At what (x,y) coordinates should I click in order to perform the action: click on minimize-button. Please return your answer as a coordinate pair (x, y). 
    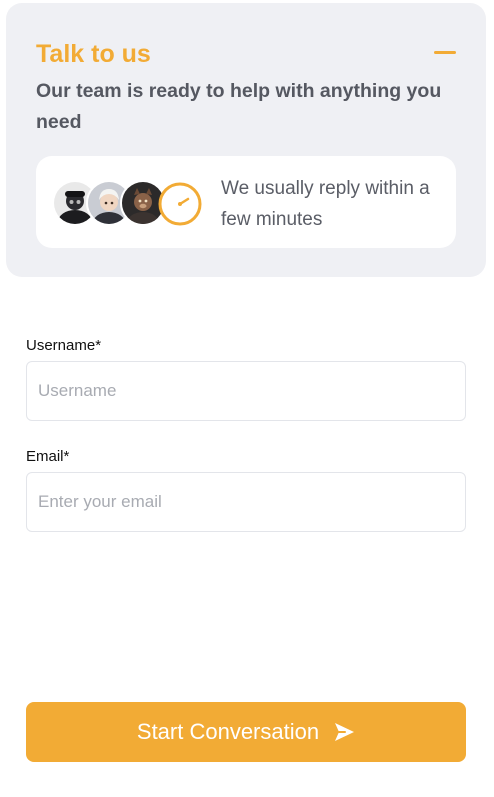
    Looking at the image, I should click on (445, 52).